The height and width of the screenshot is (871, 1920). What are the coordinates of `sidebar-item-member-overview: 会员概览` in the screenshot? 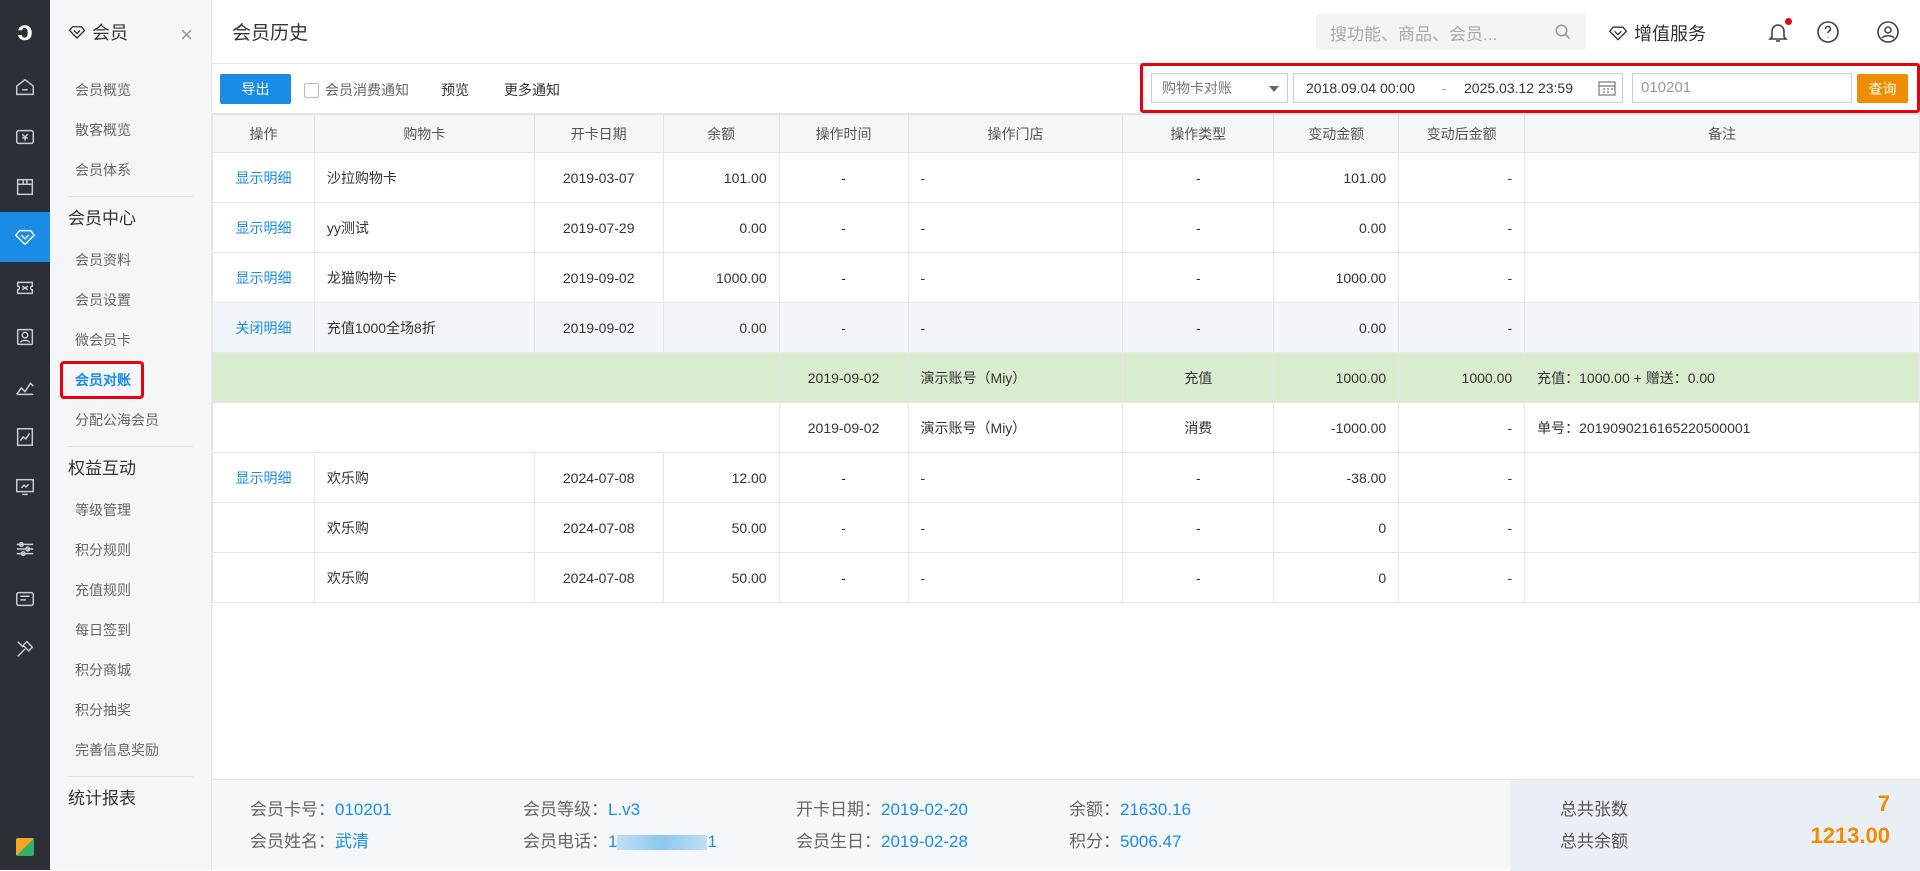 It's located at (130, 90).